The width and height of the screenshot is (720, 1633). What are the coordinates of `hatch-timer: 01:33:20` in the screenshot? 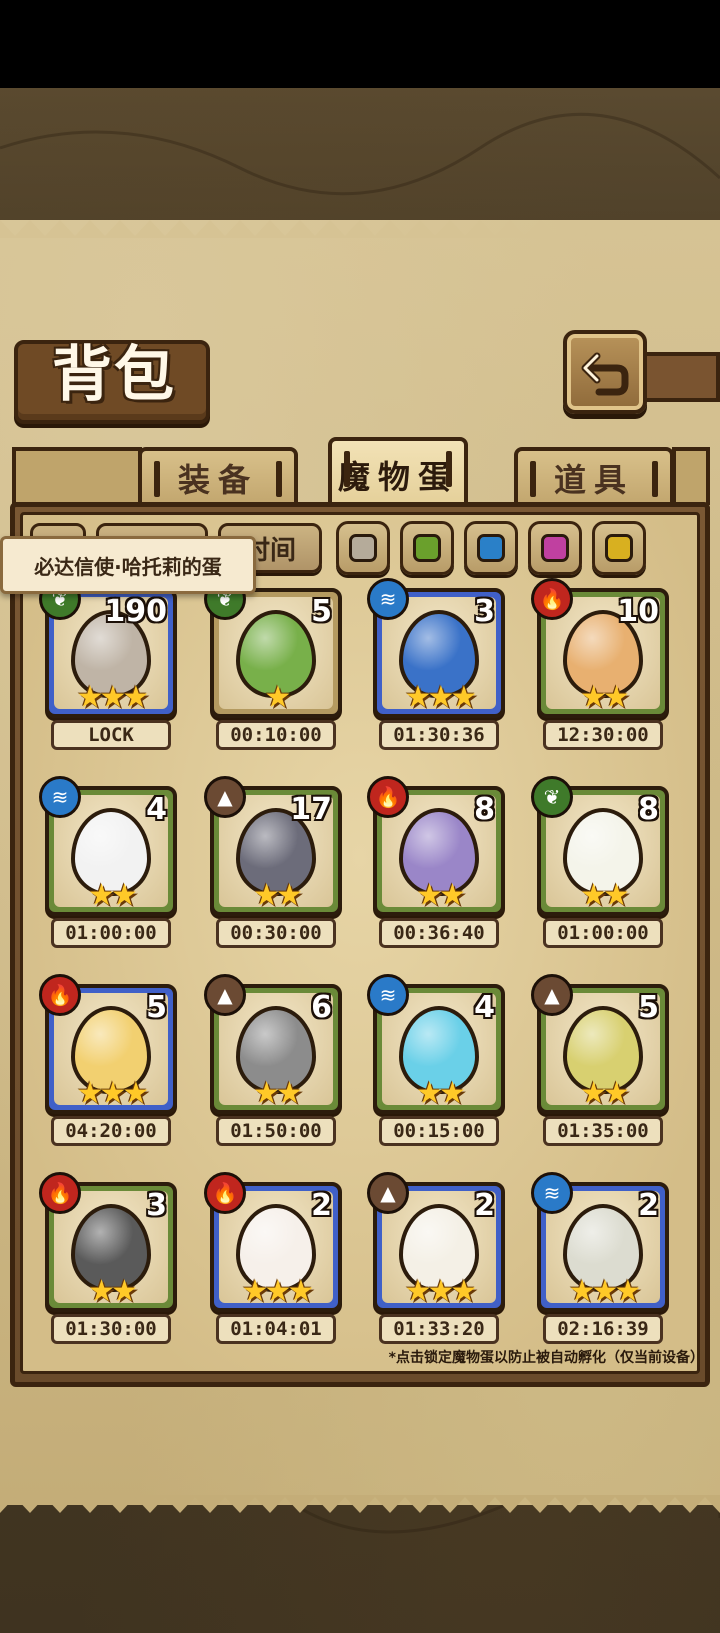 It's located at (439, 1329).